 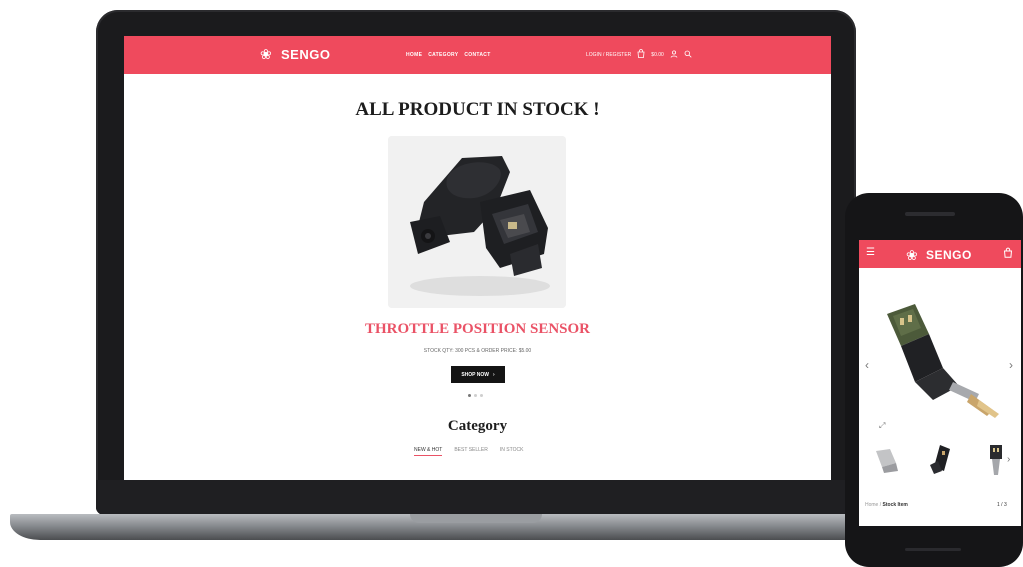 I want to click on slider-dots, so click(x=475, y=395).